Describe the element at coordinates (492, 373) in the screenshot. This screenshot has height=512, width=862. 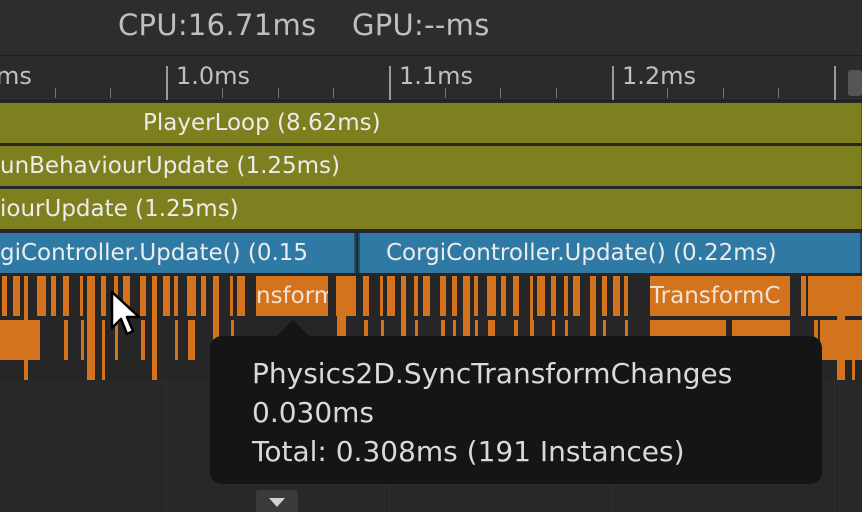
I see `tooltip-sample-name: Physics2D.SyncTransformChanges` at that location.